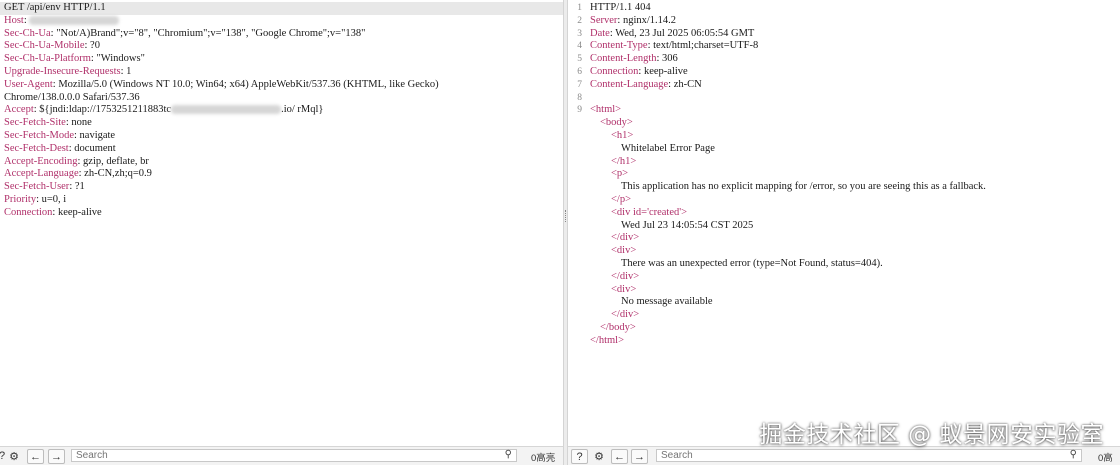  What do you see at coordinates (281, 136) in the screenshot?
I see `request-header-line: Sec-Fetch-Mode: navigate` at bounding box center [281, 136].